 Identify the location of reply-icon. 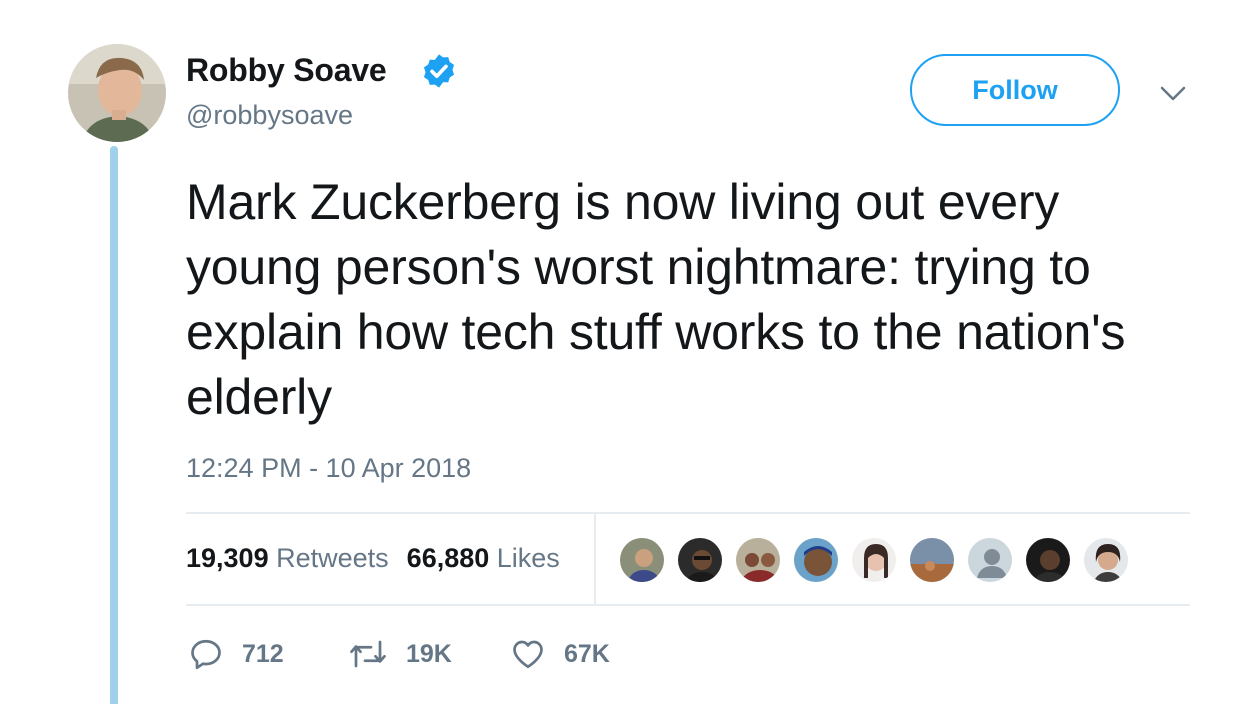
(206, 654).